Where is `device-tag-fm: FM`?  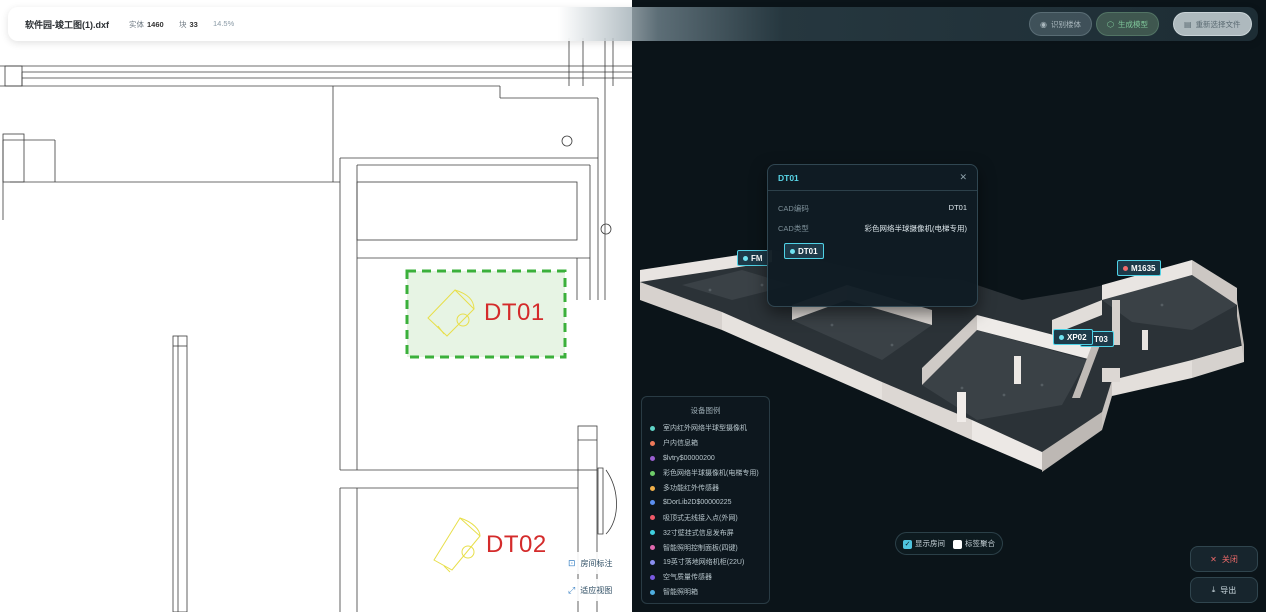
device-tag-fm: FM is located at coordinates (753, 258).